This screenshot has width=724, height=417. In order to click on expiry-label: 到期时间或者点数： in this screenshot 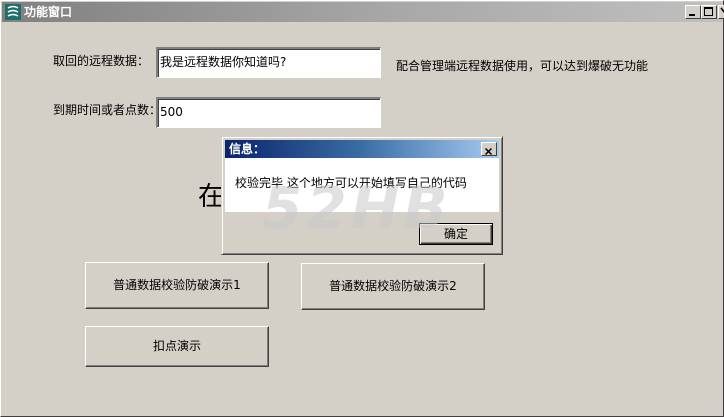, I will do `click(107, 110)`.